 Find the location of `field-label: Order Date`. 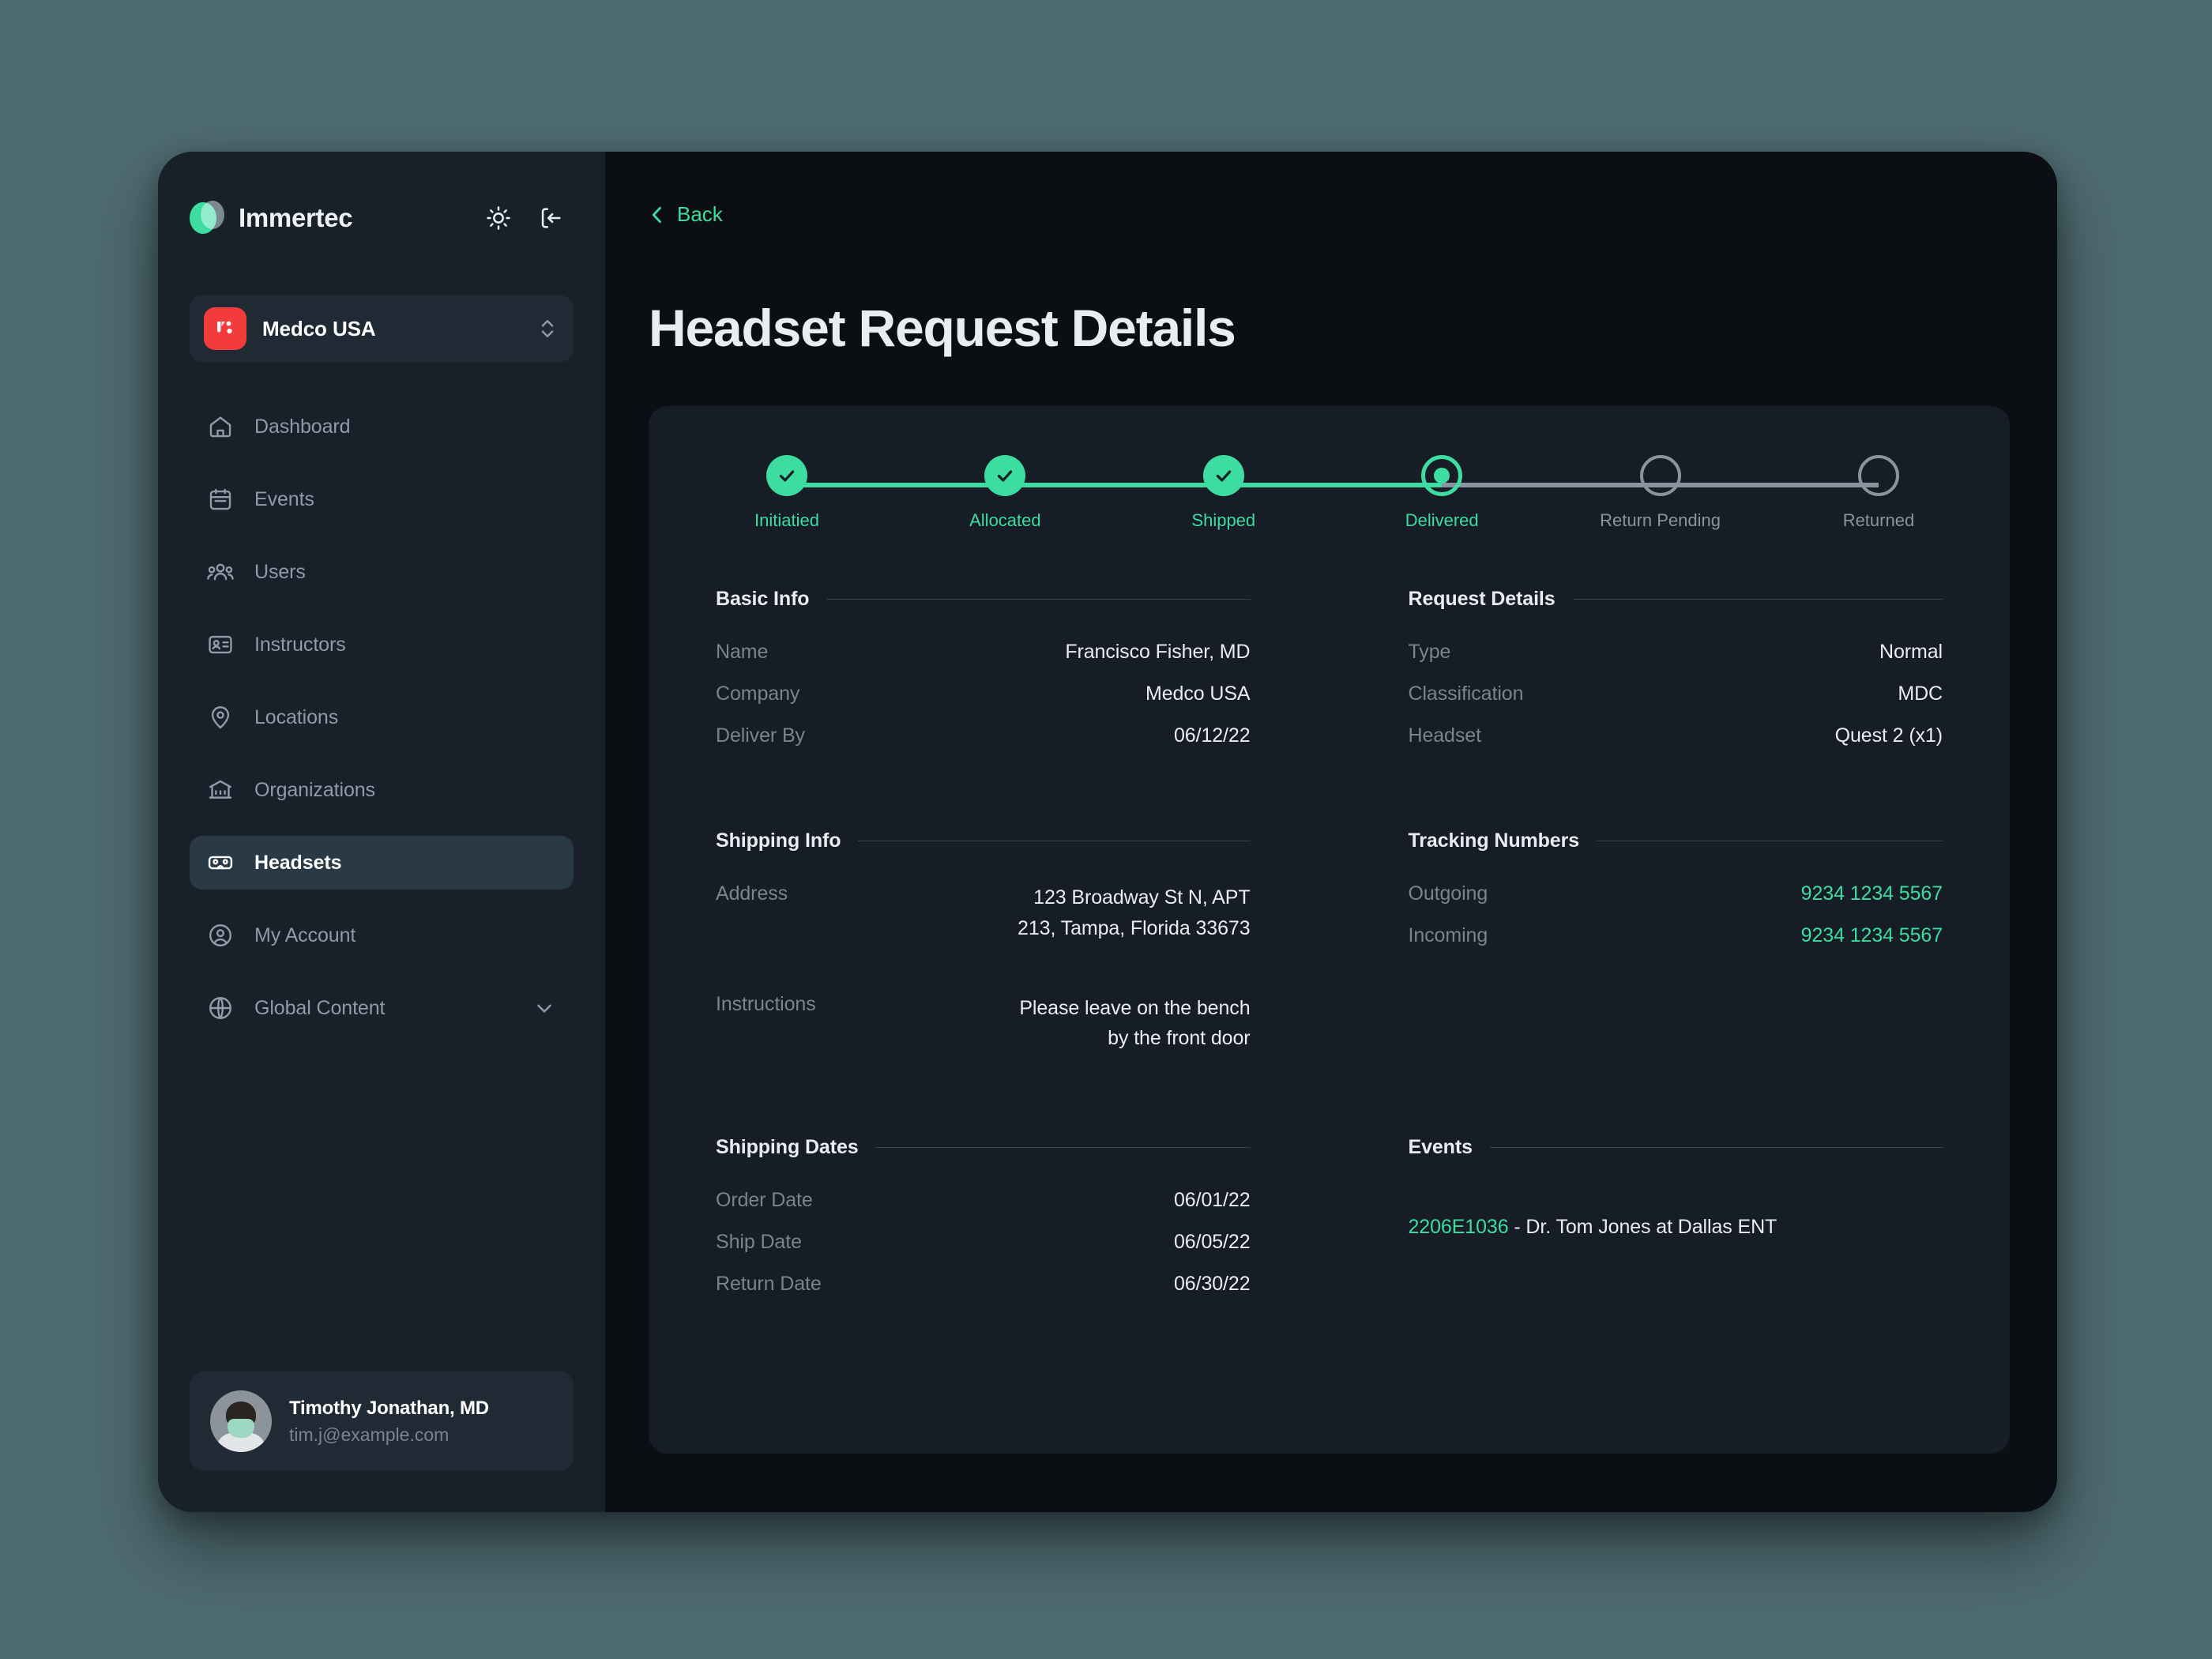

field-label: Order Date is located at coordinates (765, 1200).